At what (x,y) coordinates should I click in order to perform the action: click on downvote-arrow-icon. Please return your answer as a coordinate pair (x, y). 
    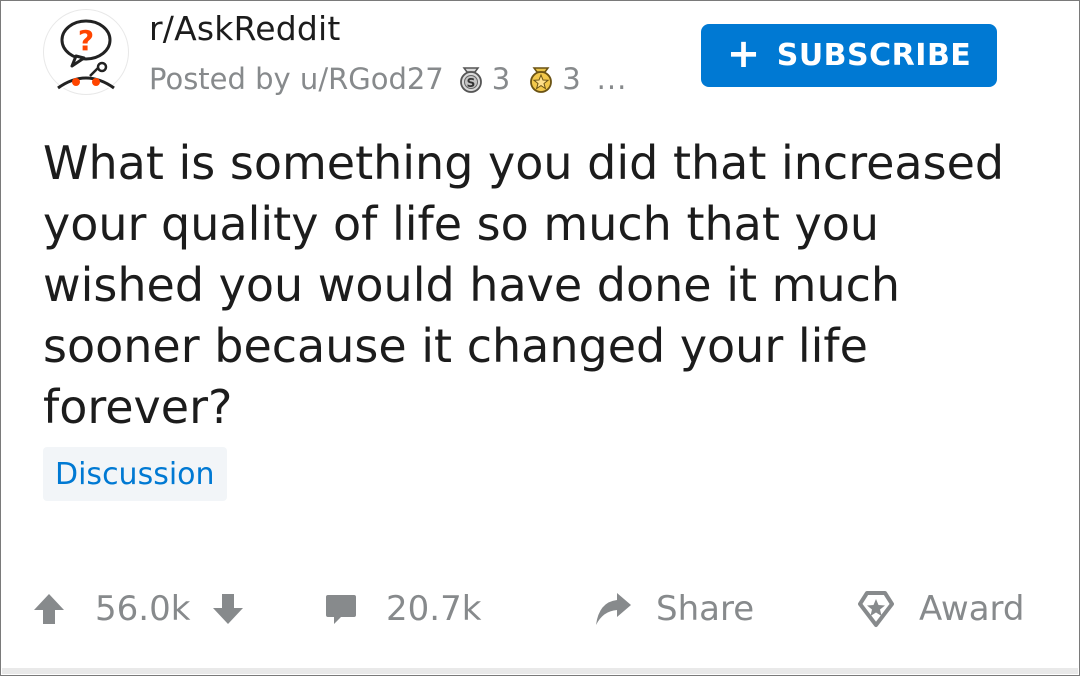
    Looking at the image, I should click on (228, 609).